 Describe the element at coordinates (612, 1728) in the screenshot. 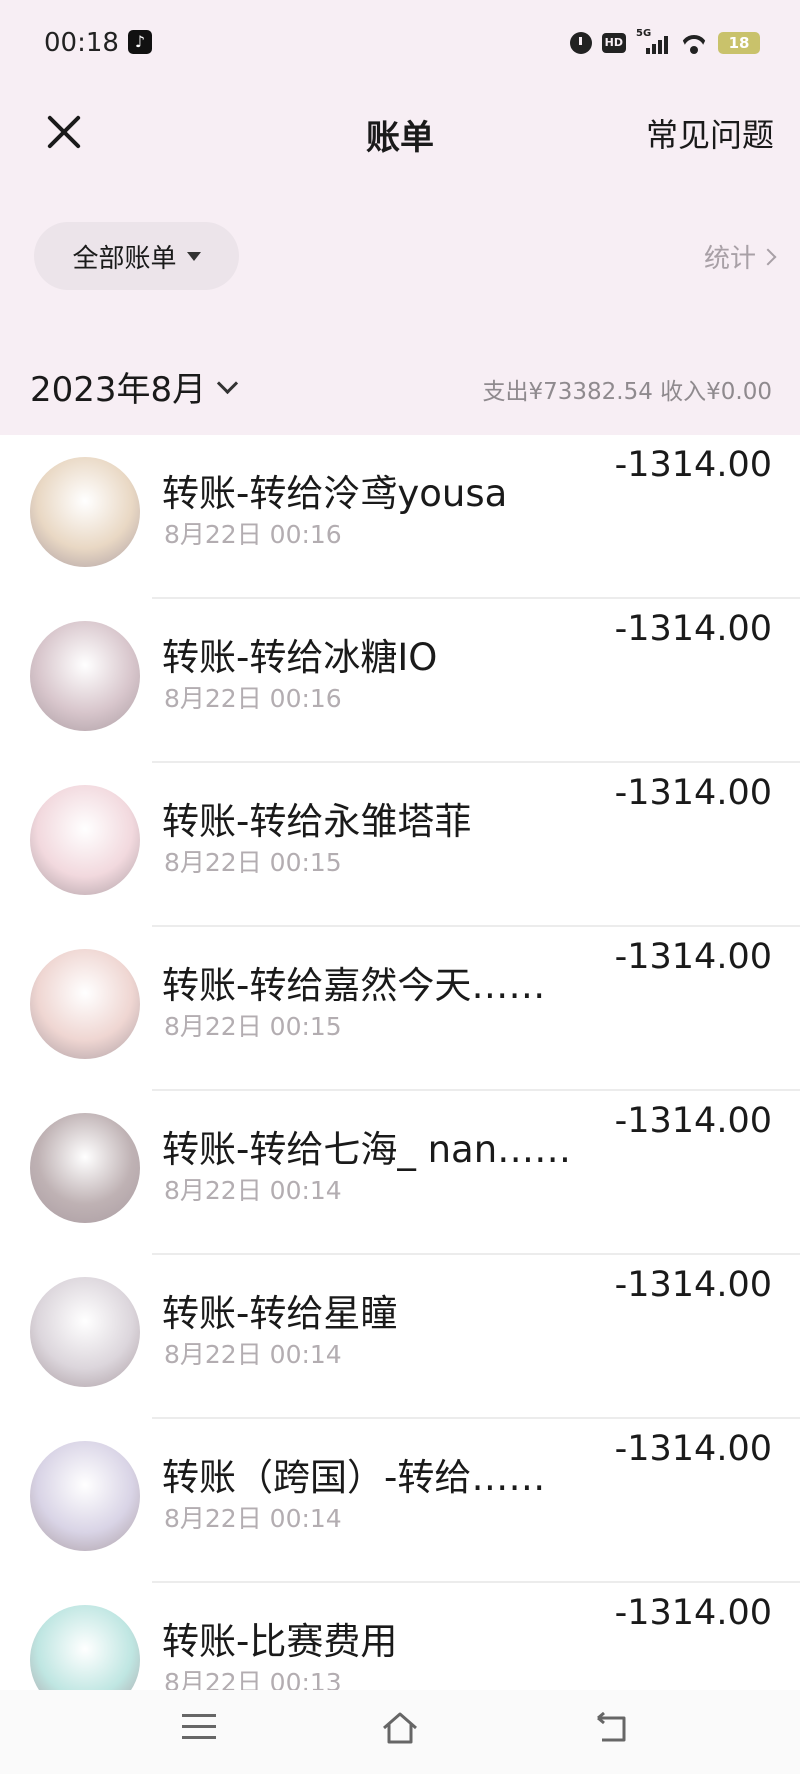

I see `back-icon` at that location.